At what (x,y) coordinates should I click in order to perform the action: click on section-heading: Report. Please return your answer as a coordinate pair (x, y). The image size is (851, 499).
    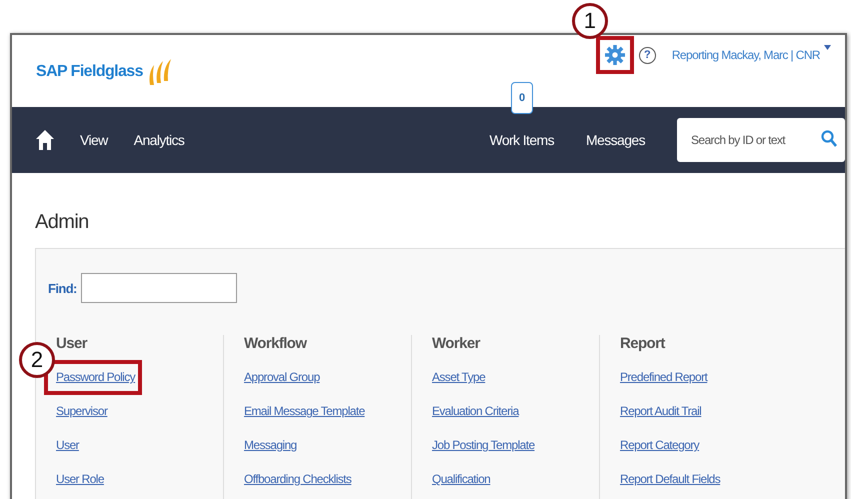
    Looking at the image, I should click on (642, 344).